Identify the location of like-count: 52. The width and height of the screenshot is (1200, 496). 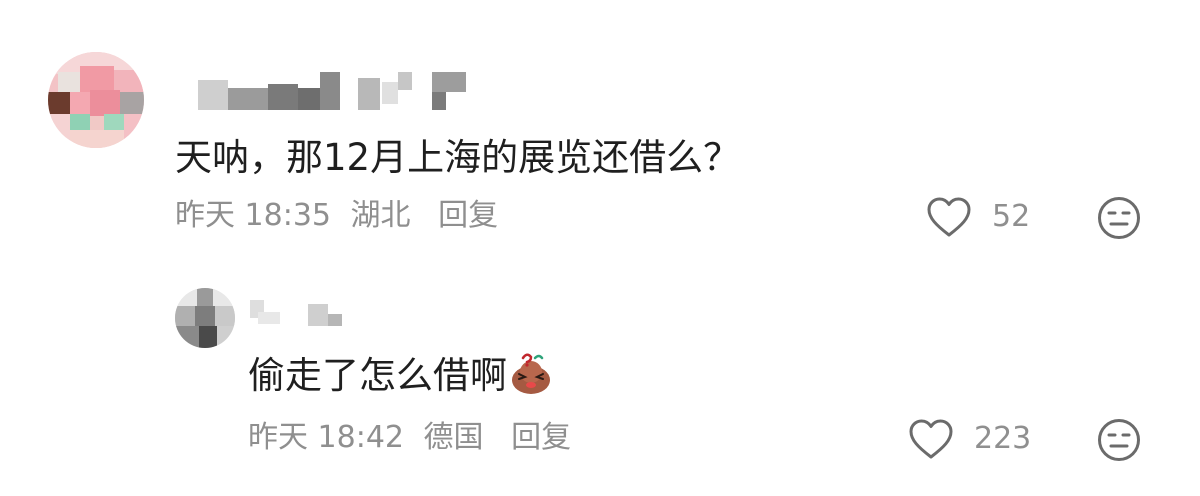
(1011, 216).